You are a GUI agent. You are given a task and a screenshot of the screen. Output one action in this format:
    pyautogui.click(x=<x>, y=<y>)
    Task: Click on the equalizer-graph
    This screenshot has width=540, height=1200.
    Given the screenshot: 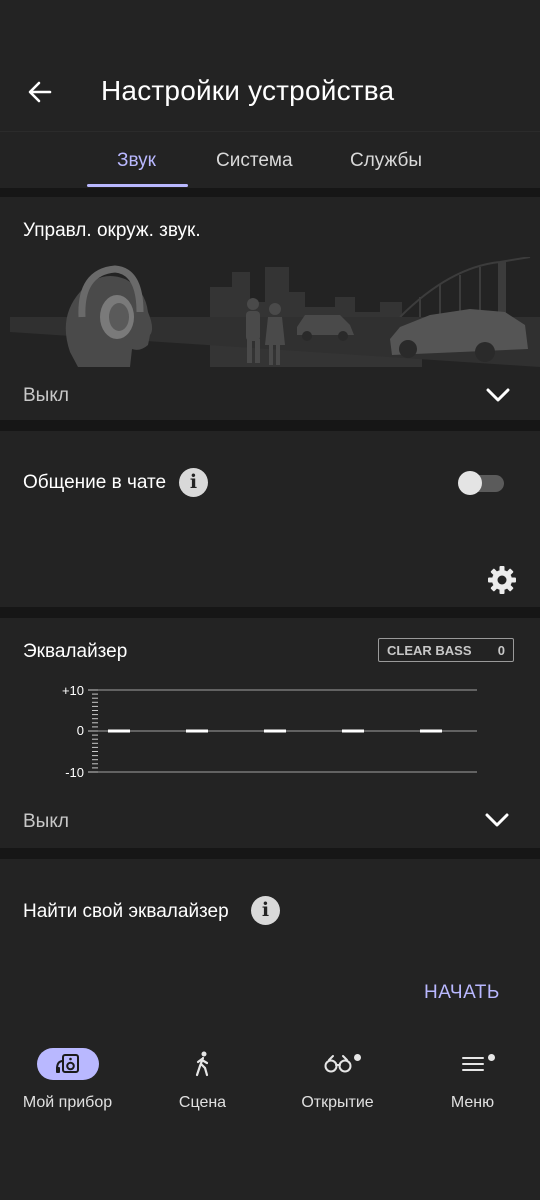 What is the action you would take?
    pyautogui.click(x=286, y=730)
    